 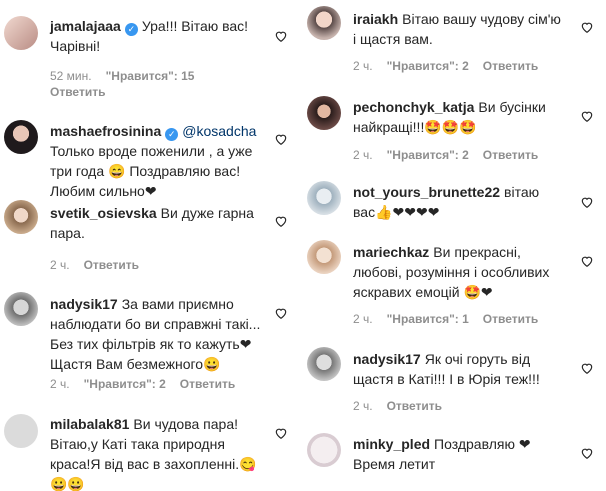 What do you see at coordinates (151, 344) in the screenshot?
I see `comment-line: Без тих фільтрів як то кажуть❤` at bounding box center [151, 344].